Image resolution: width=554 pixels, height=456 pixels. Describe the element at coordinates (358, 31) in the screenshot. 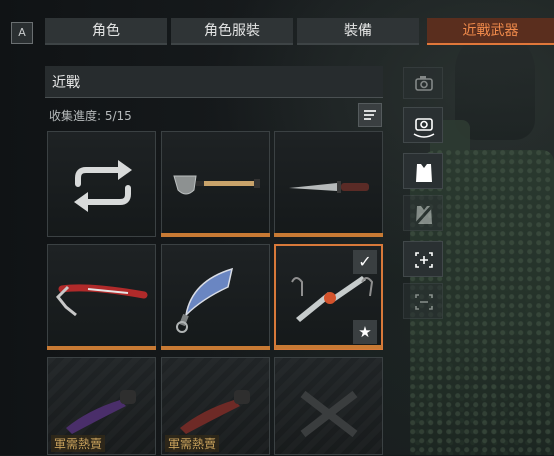

I see `tab-equipment: 裝備` at that location.